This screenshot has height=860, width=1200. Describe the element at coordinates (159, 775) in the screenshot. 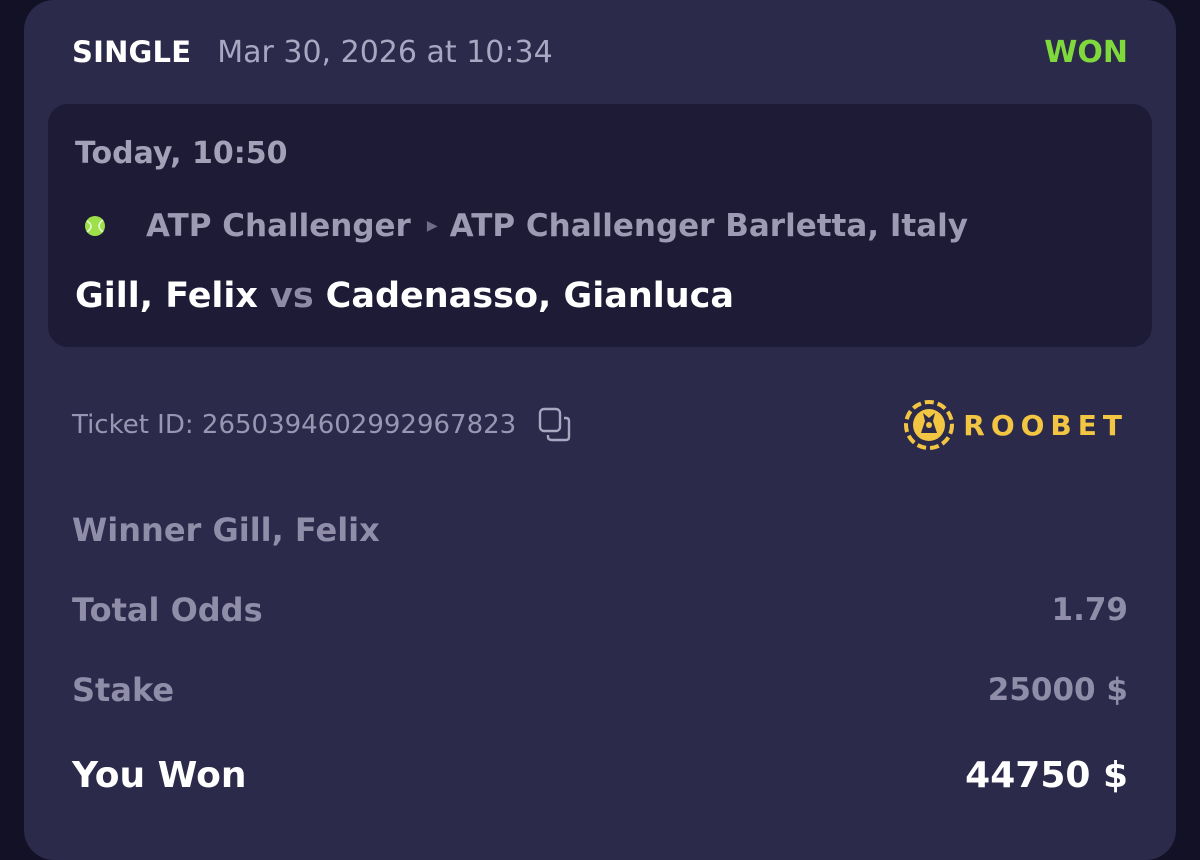

I see `you-won-label: You Won` at that location.